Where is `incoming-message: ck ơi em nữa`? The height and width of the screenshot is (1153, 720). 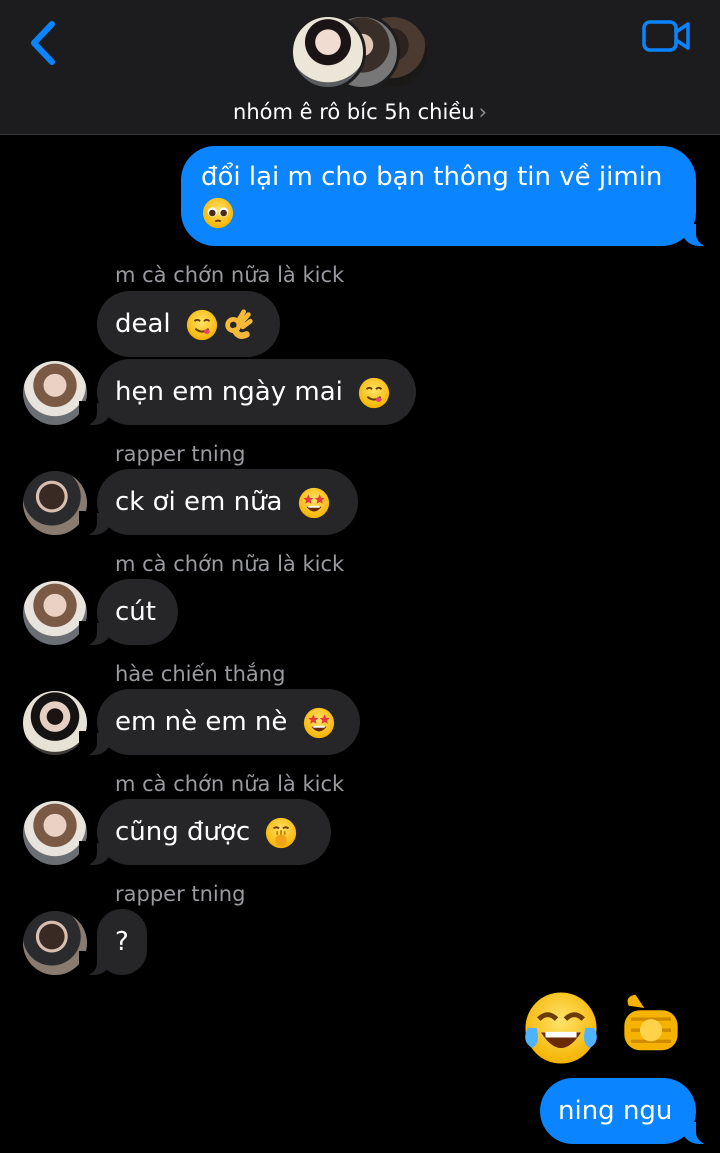 incoming-message: ck ơi em nữa is located at coordinates (218, 502).